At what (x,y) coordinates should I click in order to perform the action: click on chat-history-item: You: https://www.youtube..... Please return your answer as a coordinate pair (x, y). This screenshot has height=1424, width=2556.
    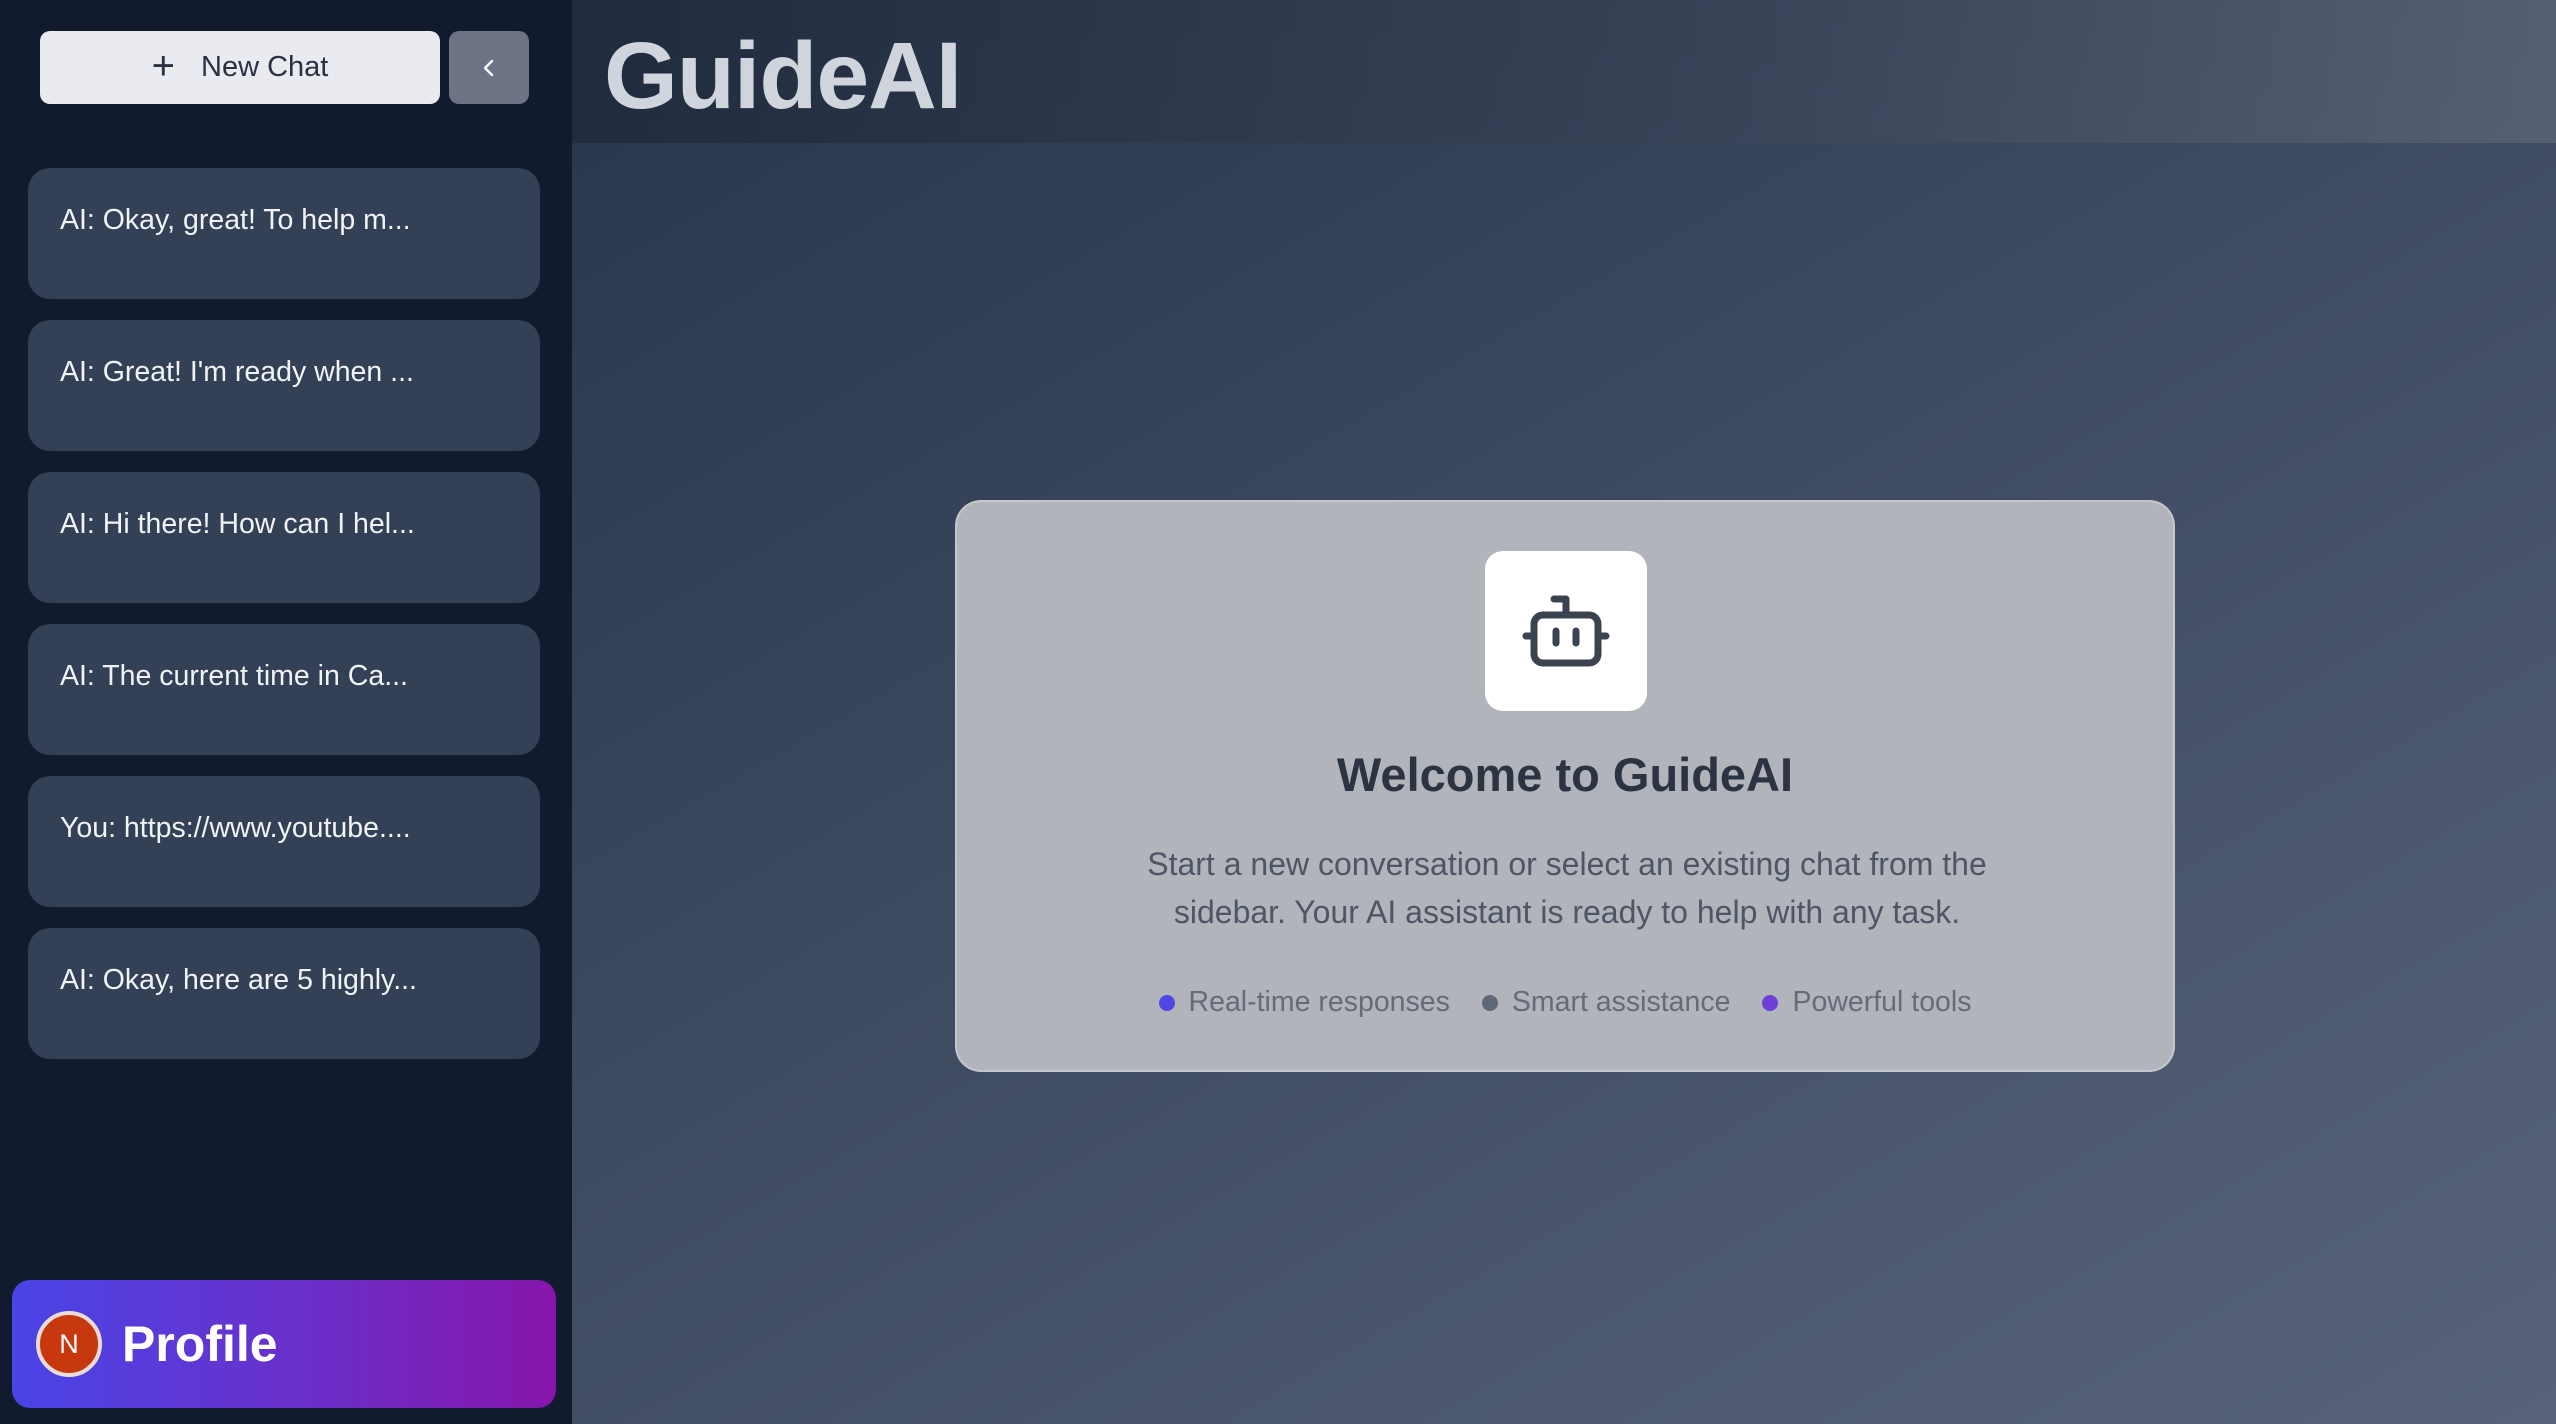
    Looking at the image, I should click on (284, 841).